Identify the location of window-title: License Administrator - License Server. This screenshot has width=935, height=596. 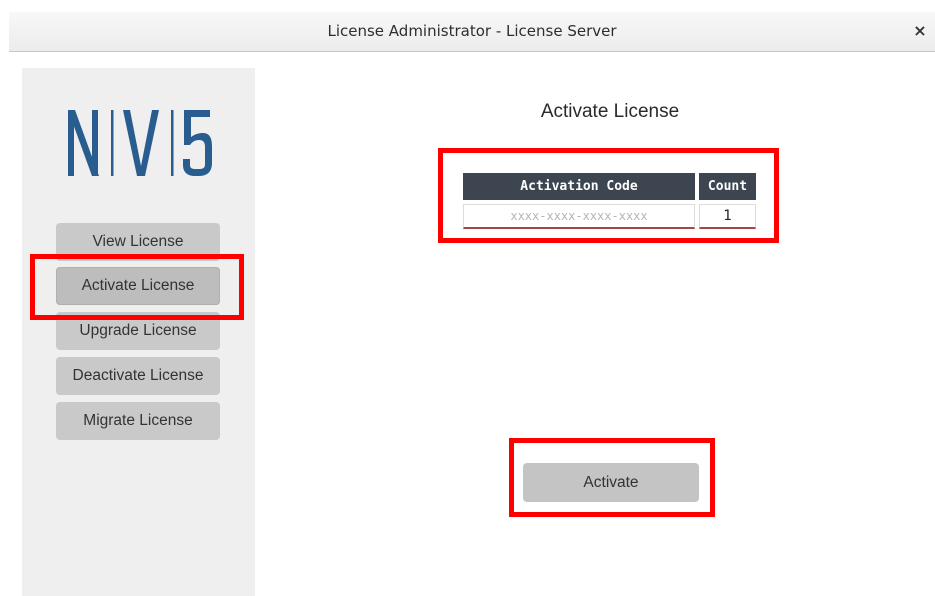
(472, 31).